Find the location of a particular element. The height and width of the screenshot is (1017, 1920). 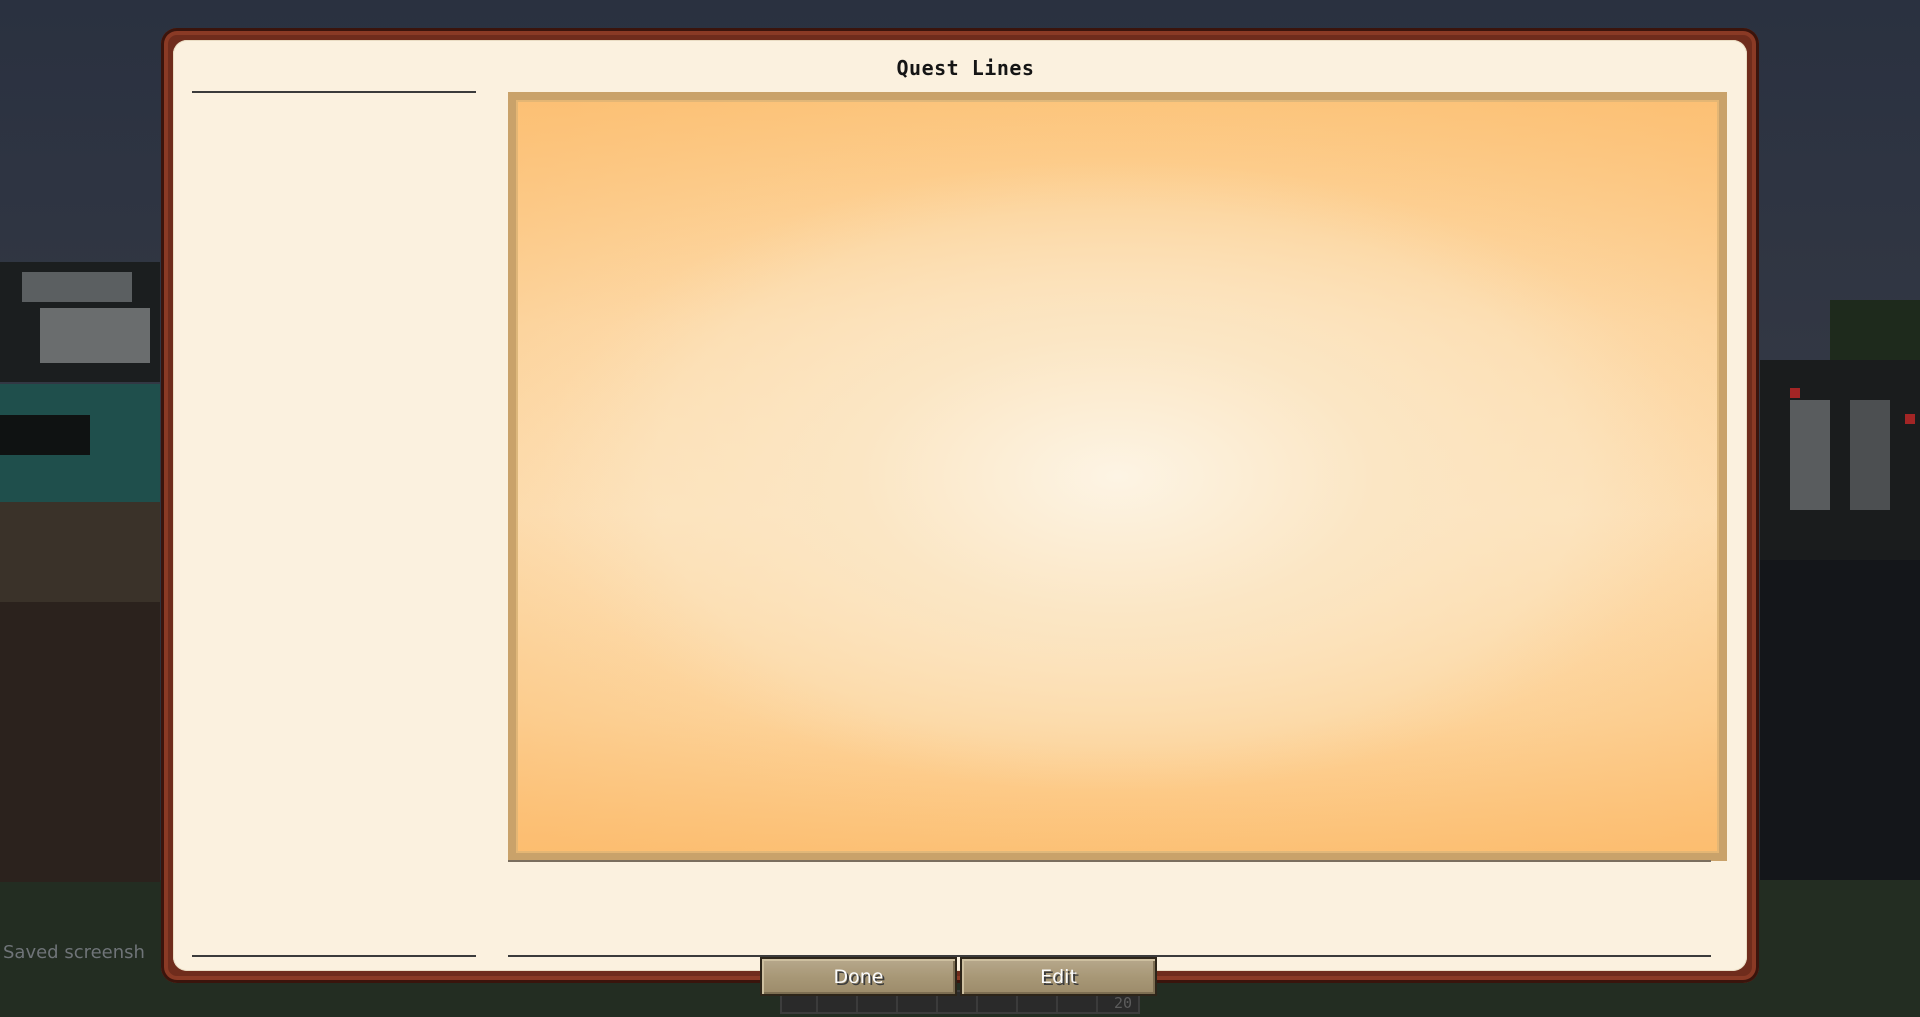

machine-block is located at coordinates (1840, 460).